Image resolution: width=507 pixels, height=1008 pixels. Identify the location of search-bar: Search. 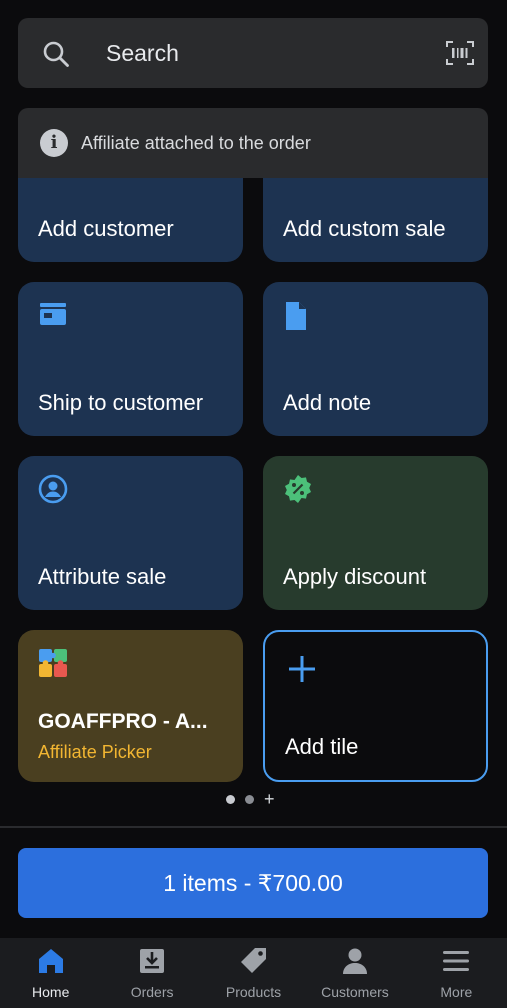
(253, 53).